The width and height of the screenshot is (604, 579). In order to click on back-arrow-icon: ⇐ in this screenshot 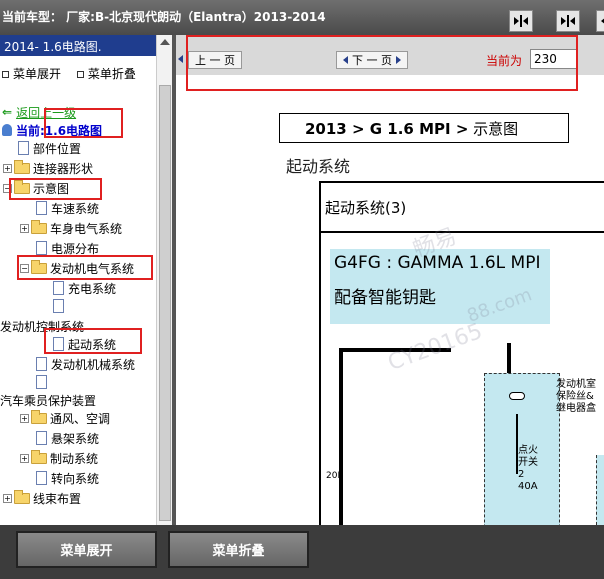, I will do `click(7, 112)`.